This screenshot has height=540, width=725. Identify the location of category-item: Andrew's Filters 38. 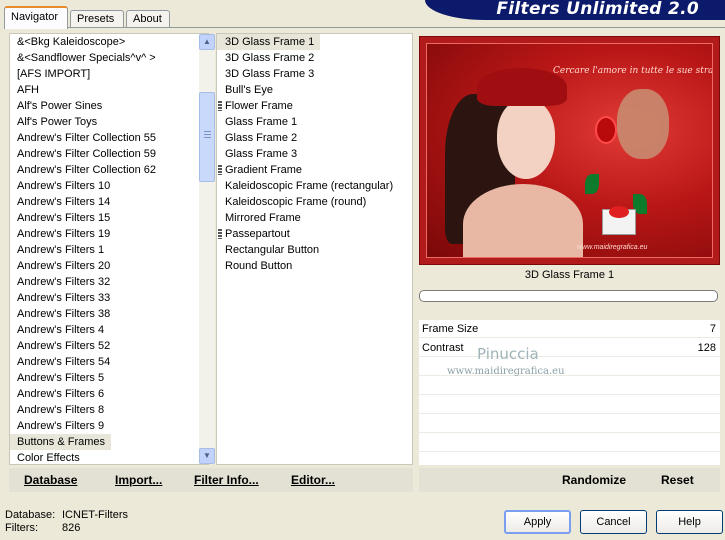
(83, 314).